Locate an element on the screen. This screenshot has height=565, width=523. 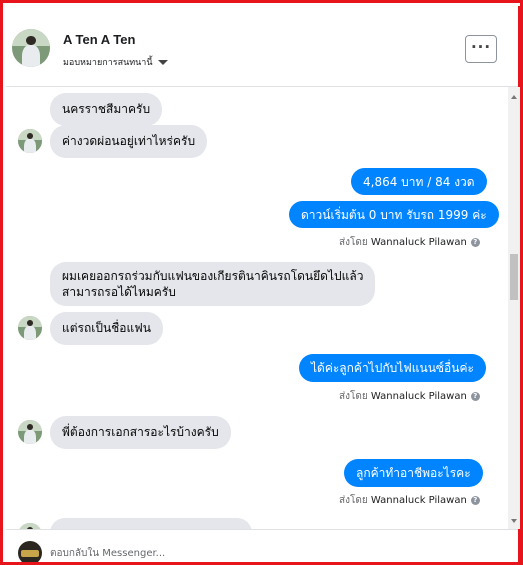
incoming-message-partial is located at coordinates (151, 523).